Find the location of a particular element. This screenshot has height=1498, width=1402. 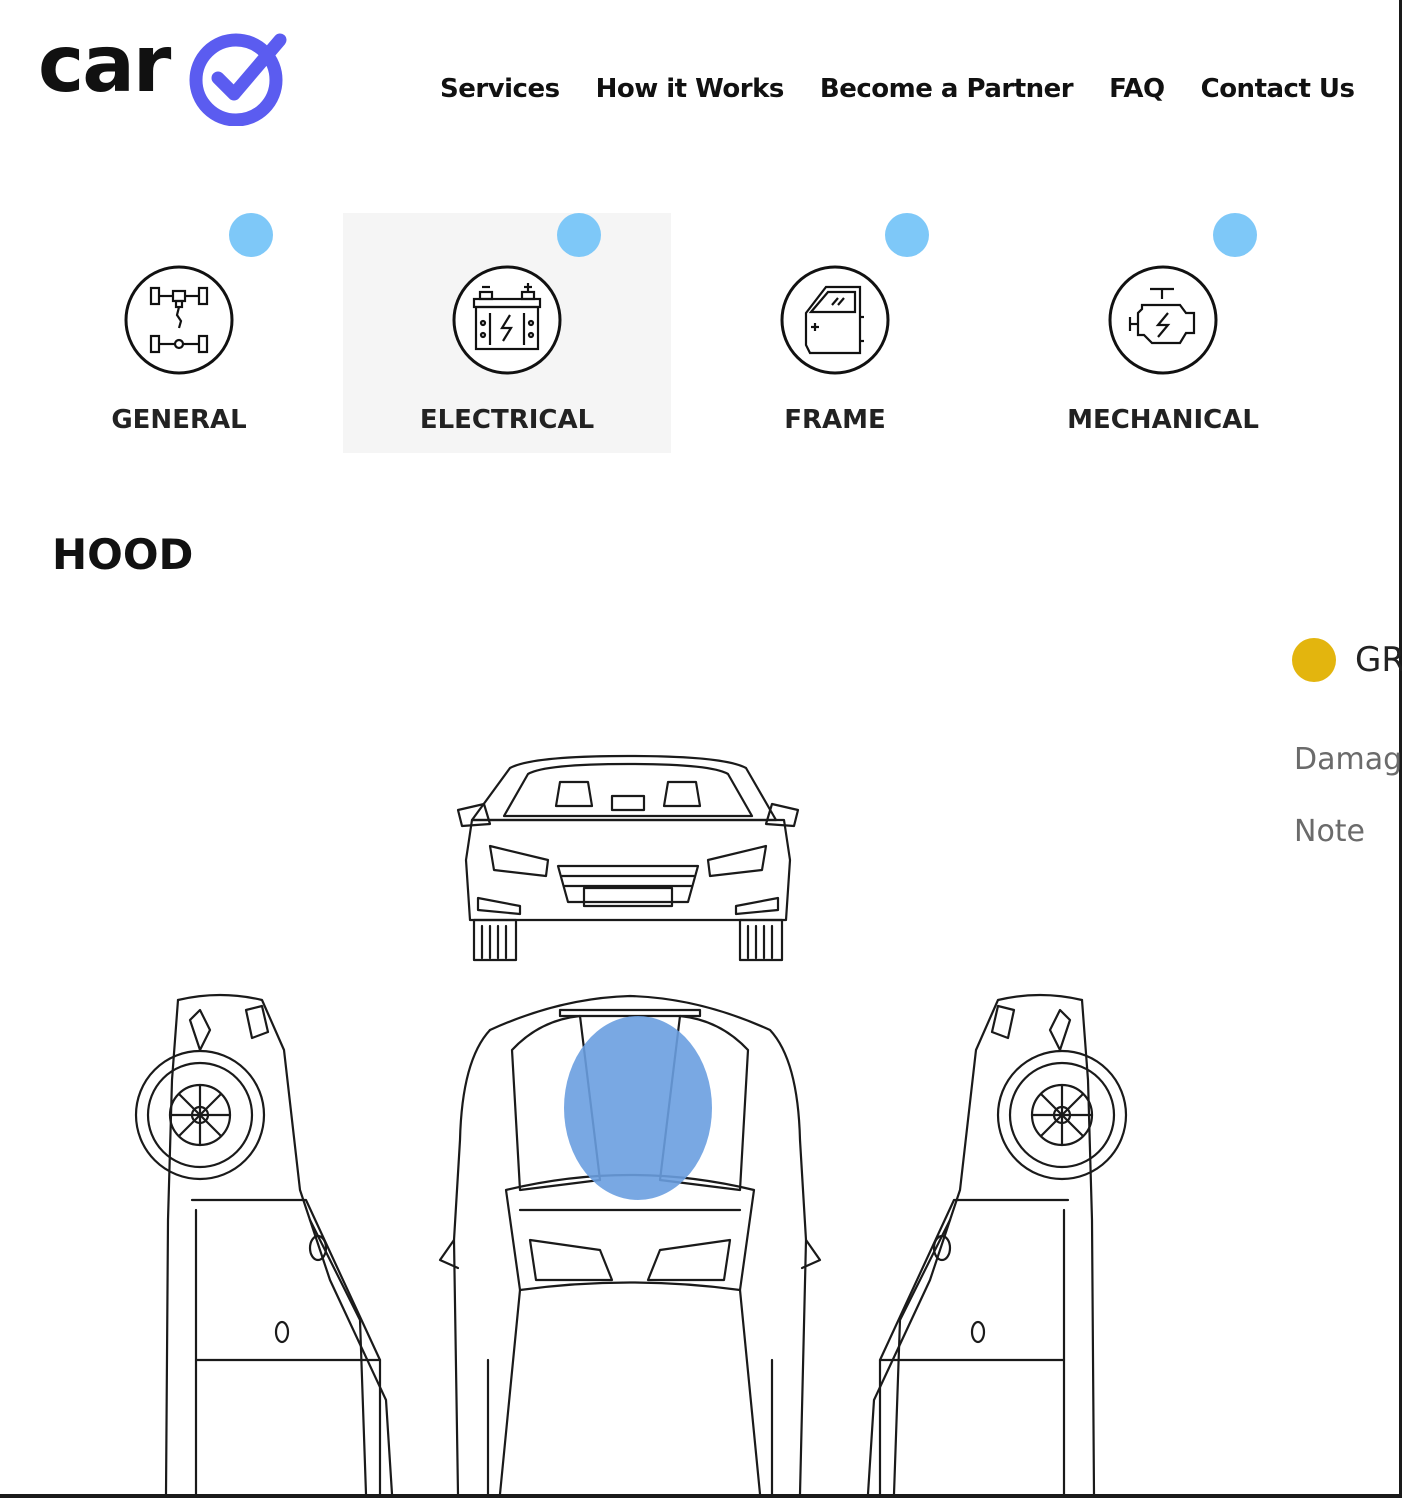

battery-icon is located at coordinates (507, 320).